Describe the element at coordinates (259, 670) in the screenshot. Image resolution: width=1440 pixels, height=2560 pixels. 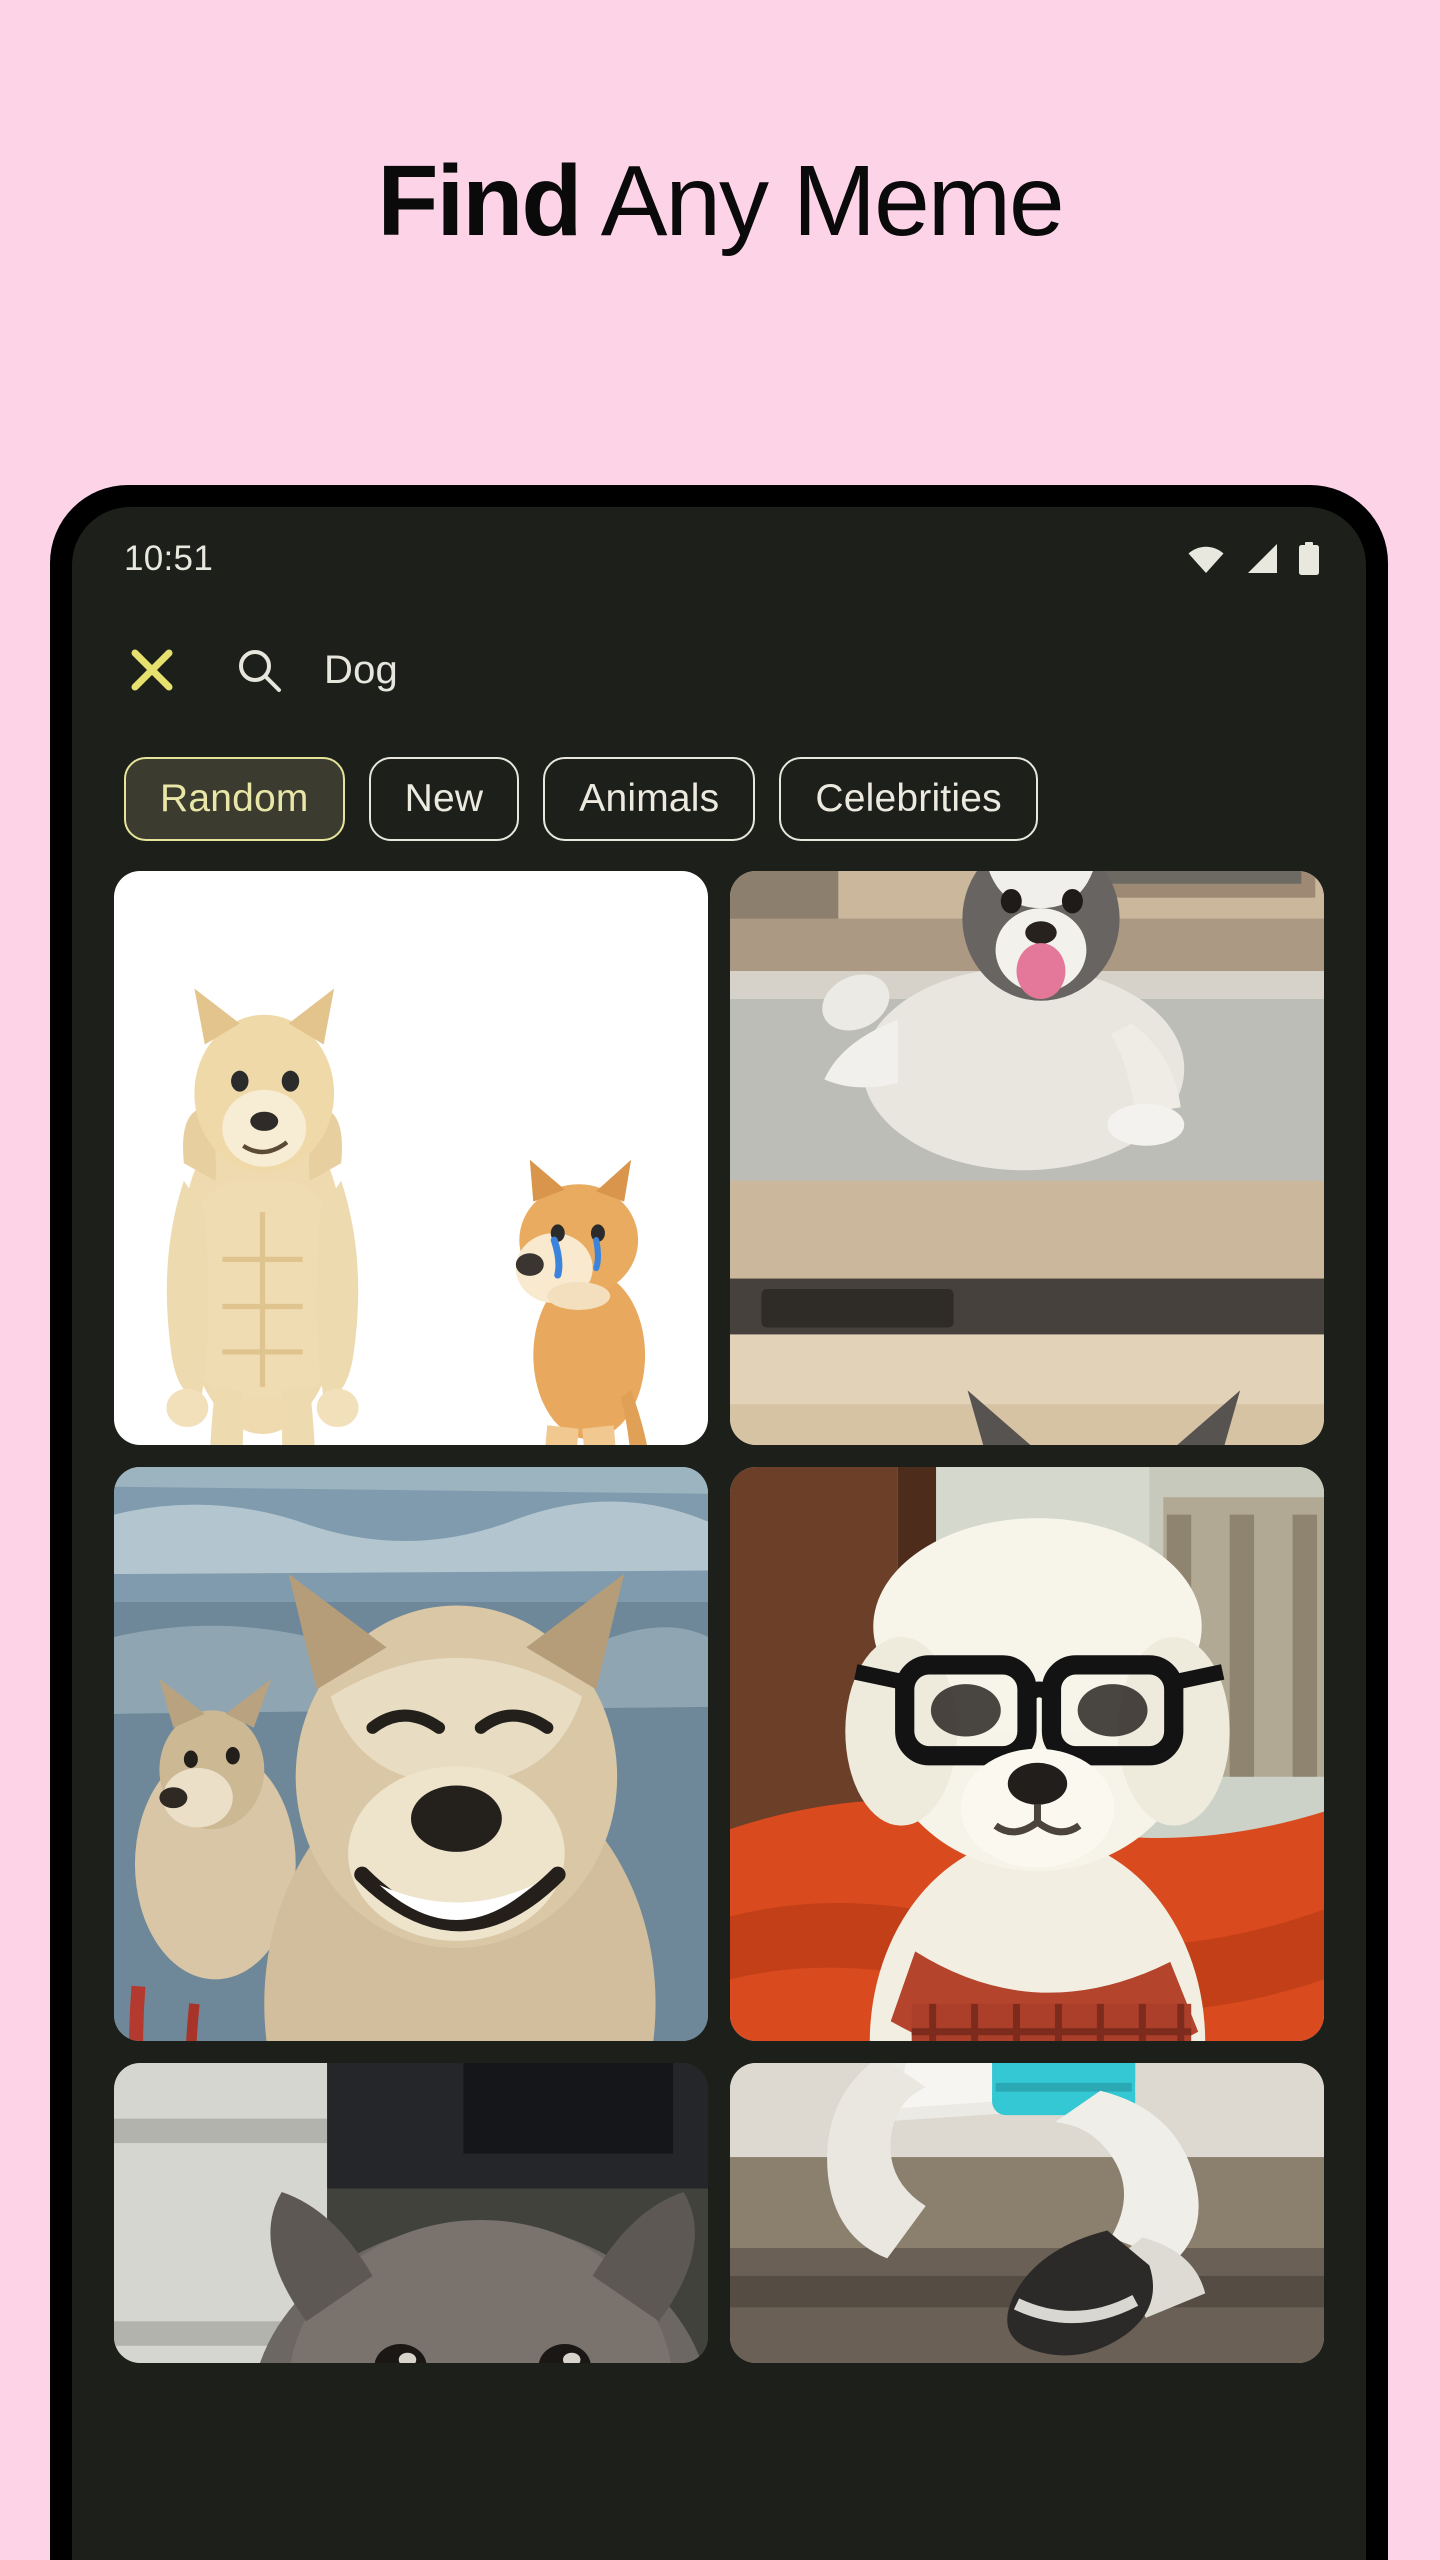
I see `search-icon` at that location.